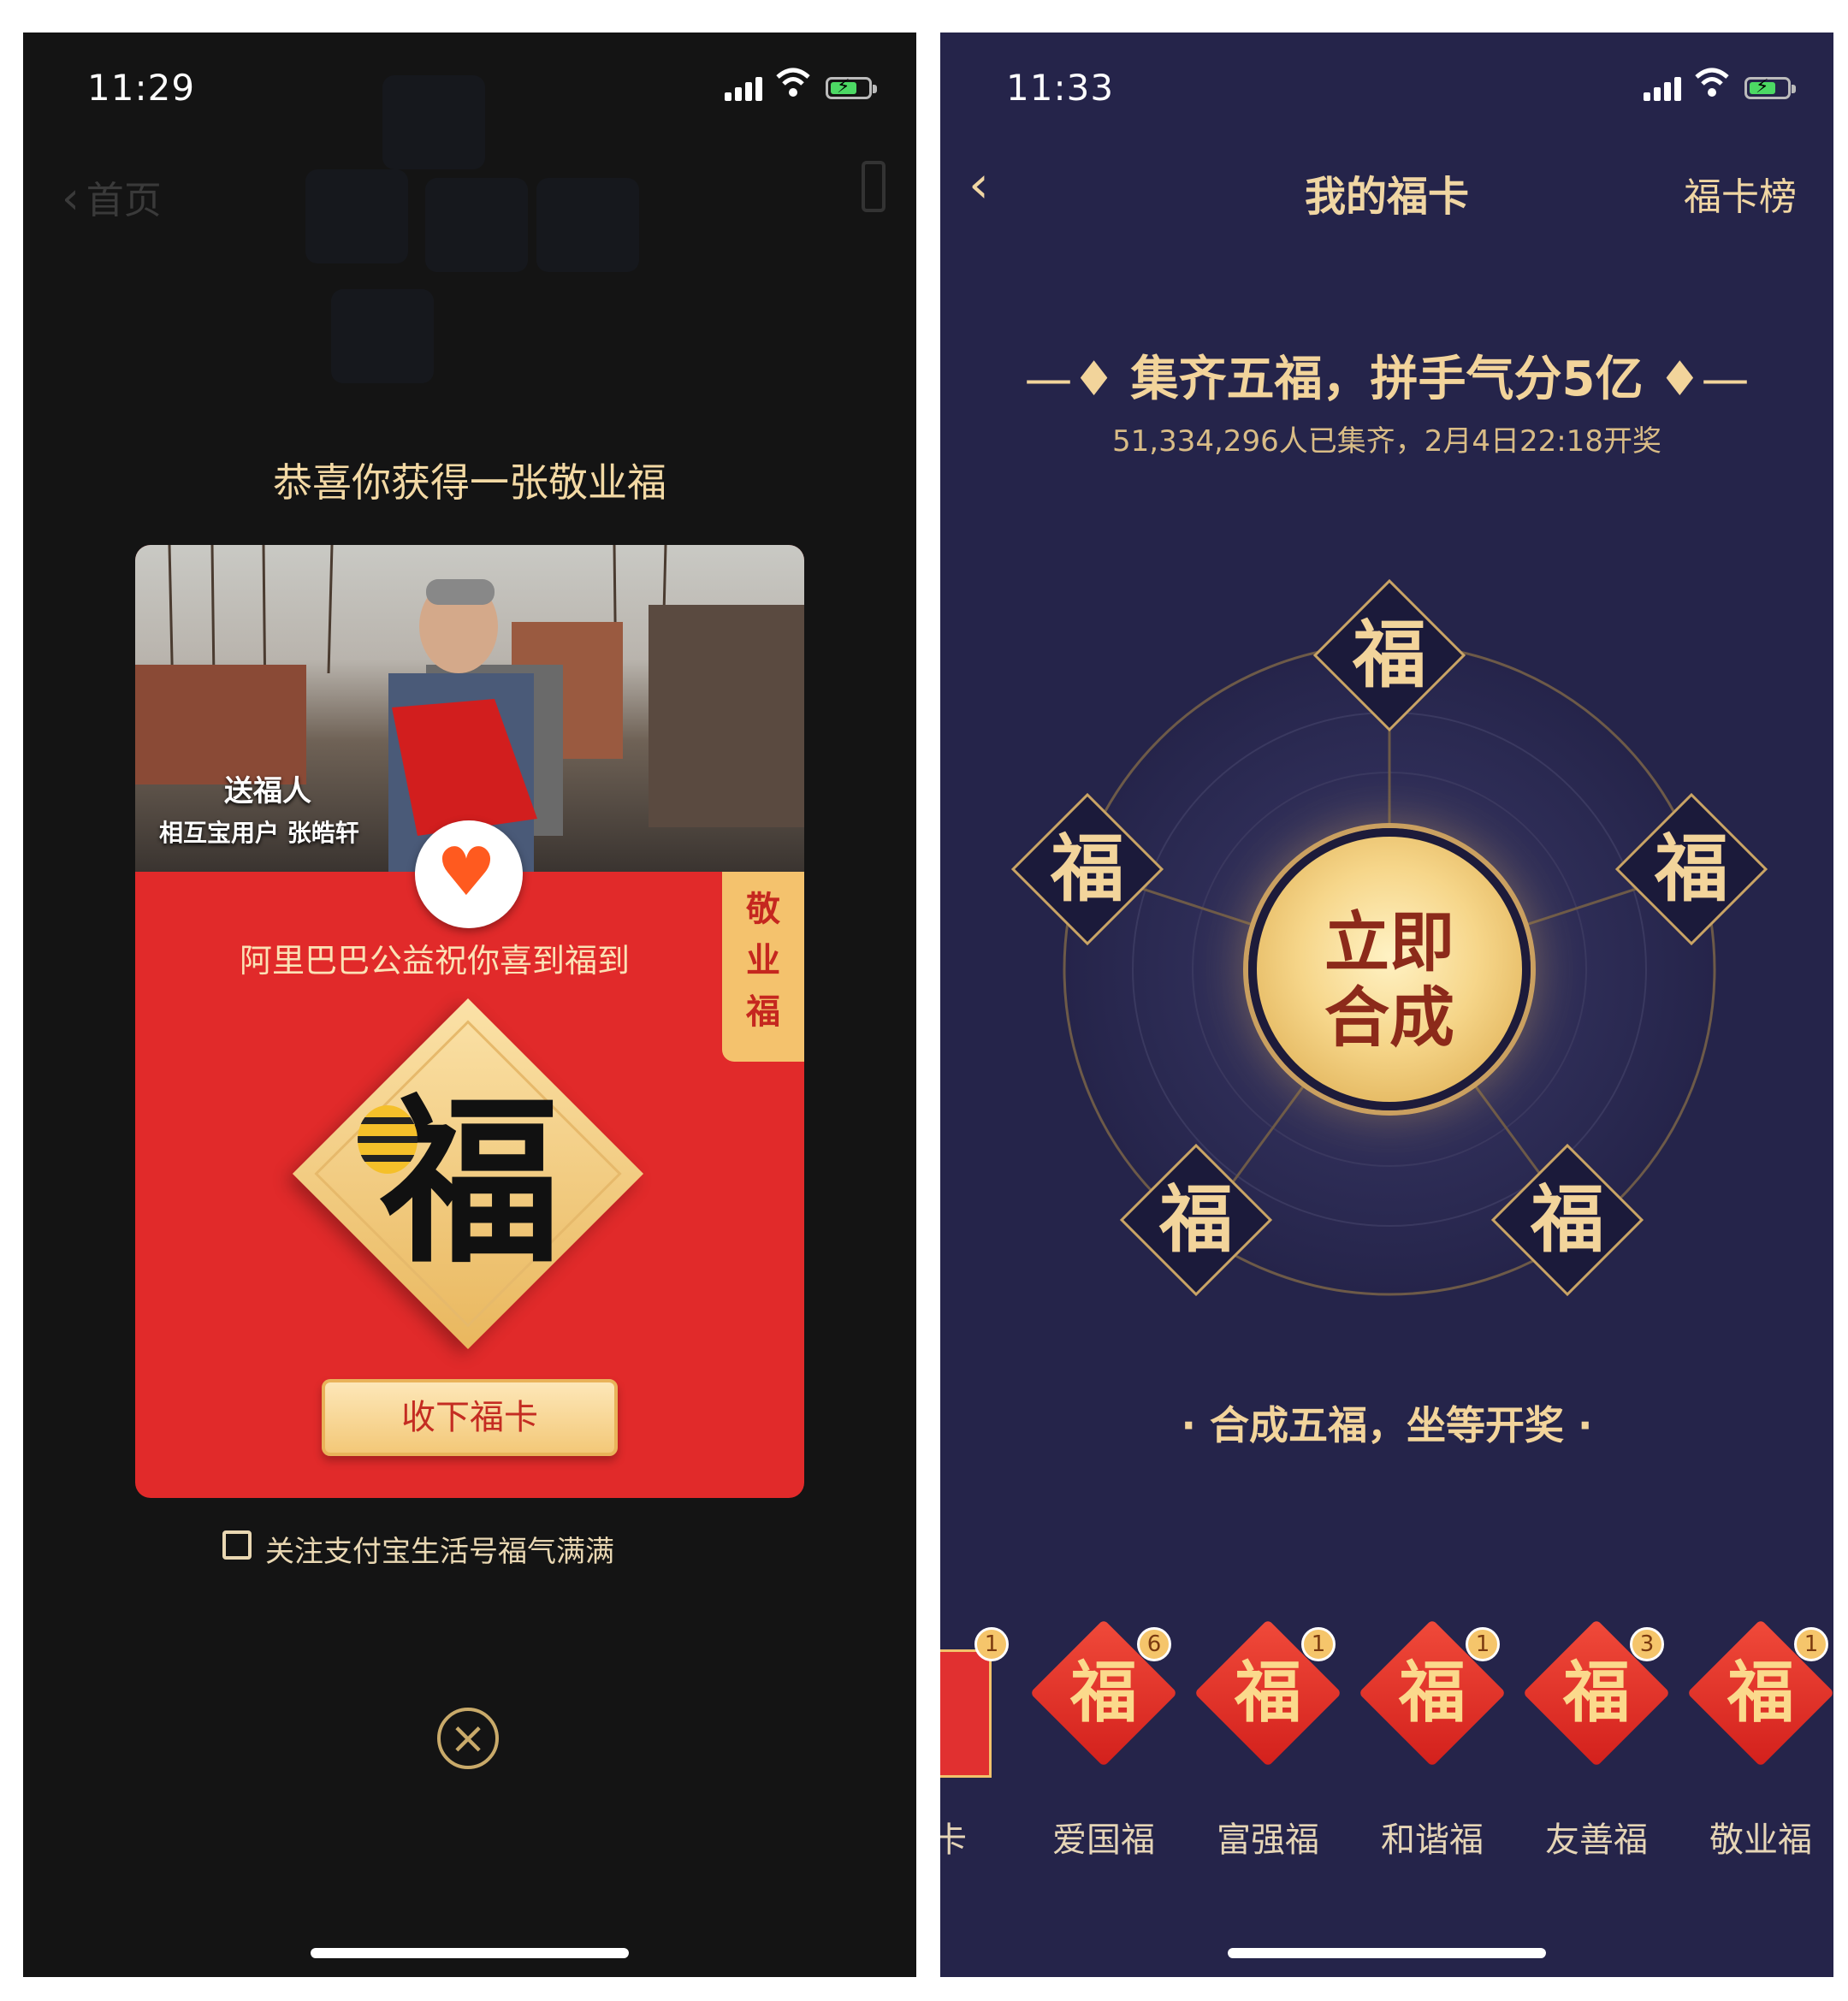  Describe the element at coordinates (851, 87) in the screenshot. I see `battery-icon: ⚡` at that location.